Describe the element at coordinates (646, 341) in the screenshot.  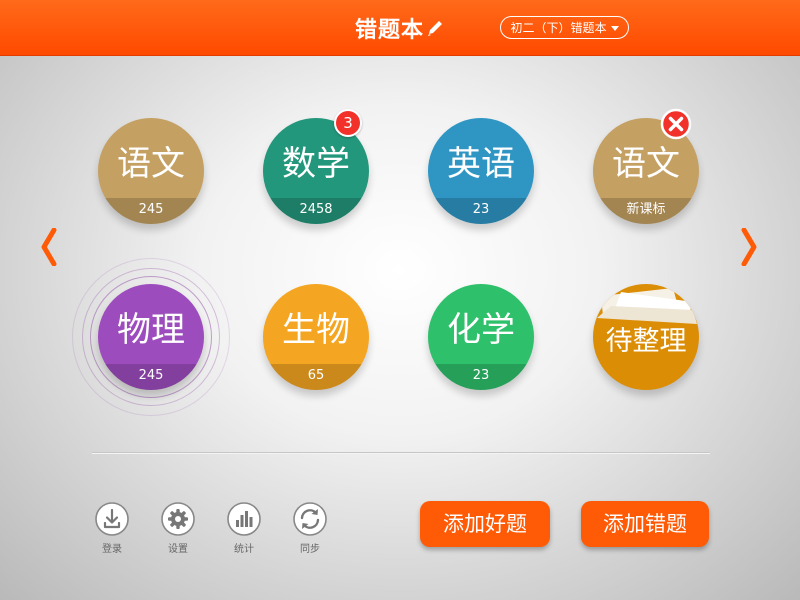
I see `subject-name: 待整理` at that location.